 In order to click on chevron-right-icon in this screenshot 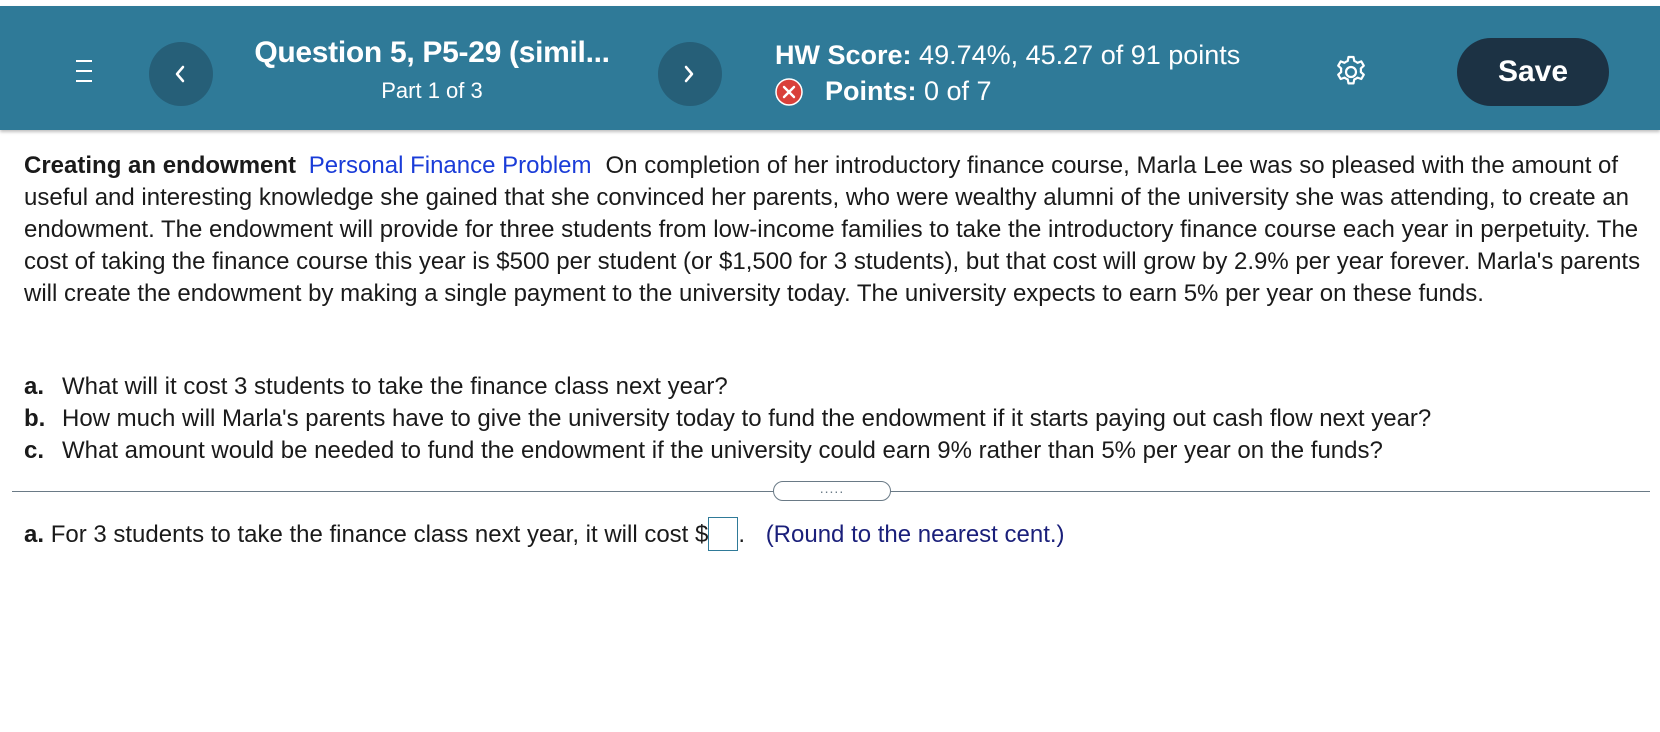, I will do `click(689, 74)`.